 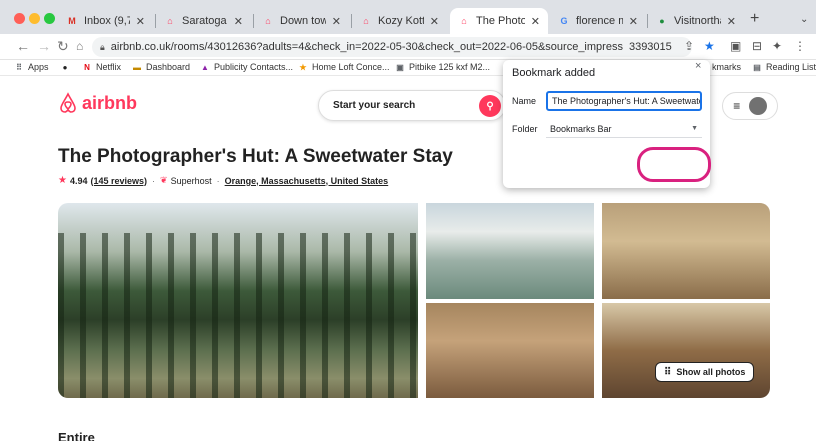 I want to click on forward-arrow-icon: →, so click(x=44, y=46).